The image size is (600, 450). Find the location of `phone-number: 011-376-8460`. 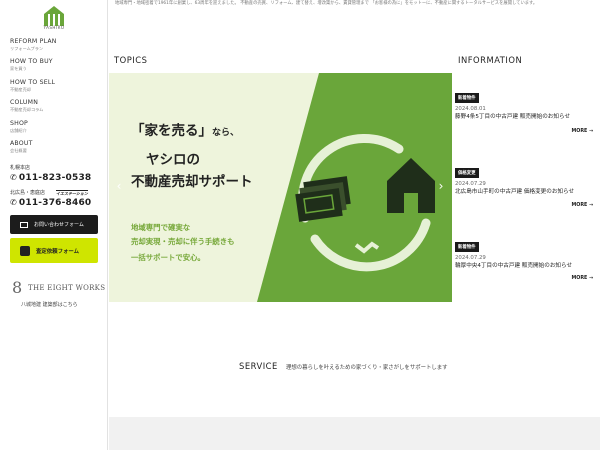

phone-number: 011-376-8460 is located at coordinates (55, 203).